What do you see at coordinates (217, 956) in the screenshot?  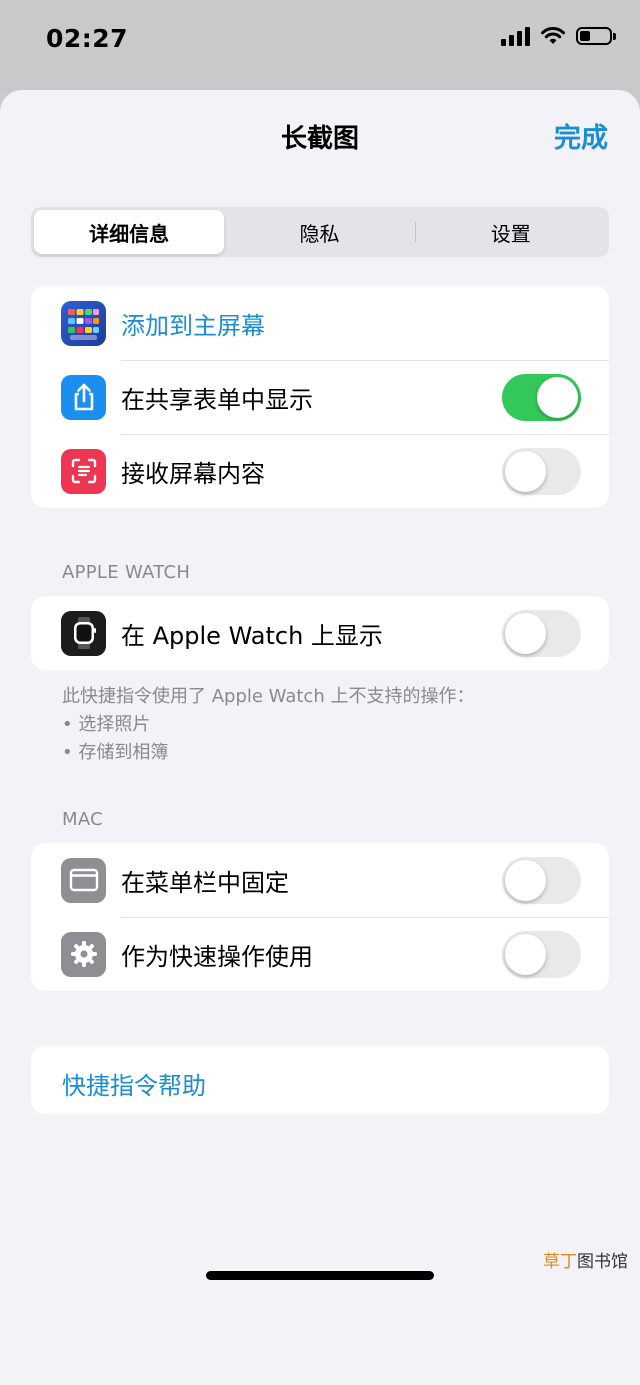 I see `use-as-quick-action-label: 作为快速操作使用` at bounding box center [217, 956].